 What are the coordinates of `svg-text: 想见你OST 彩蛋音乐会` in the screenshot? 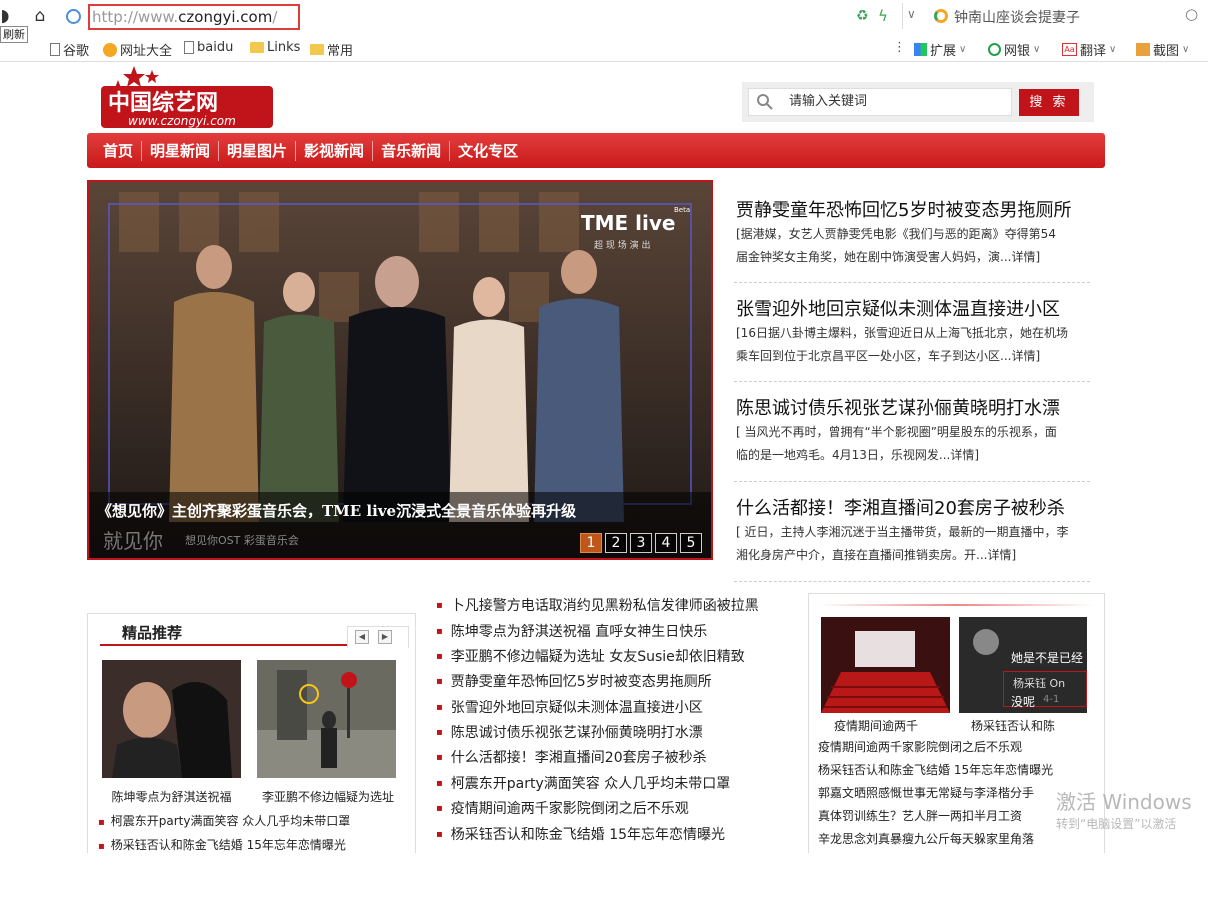 It's located at (242, 540).